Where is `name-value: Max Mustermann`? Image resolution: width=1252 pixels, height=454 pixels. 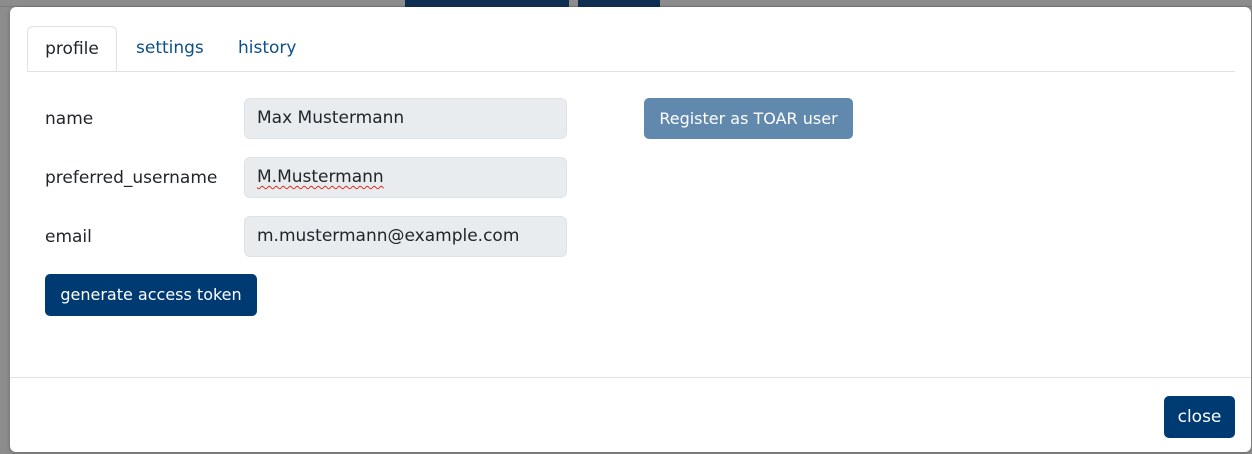
name-value: Max Mustermann is located at coordinates (331, 118).